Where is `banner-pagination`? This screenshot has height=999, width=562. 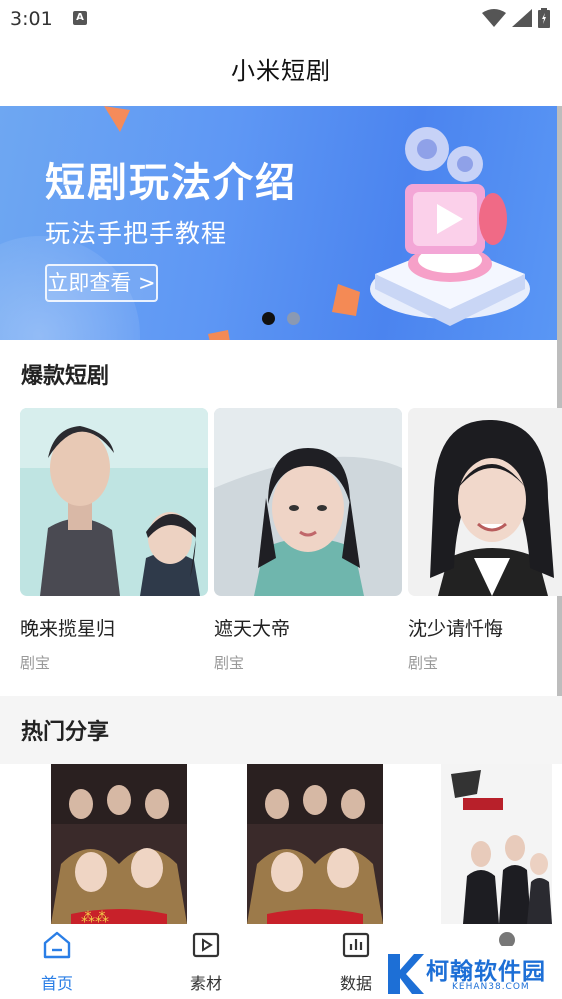 banner-pagination is located at coordinates (281, 318).